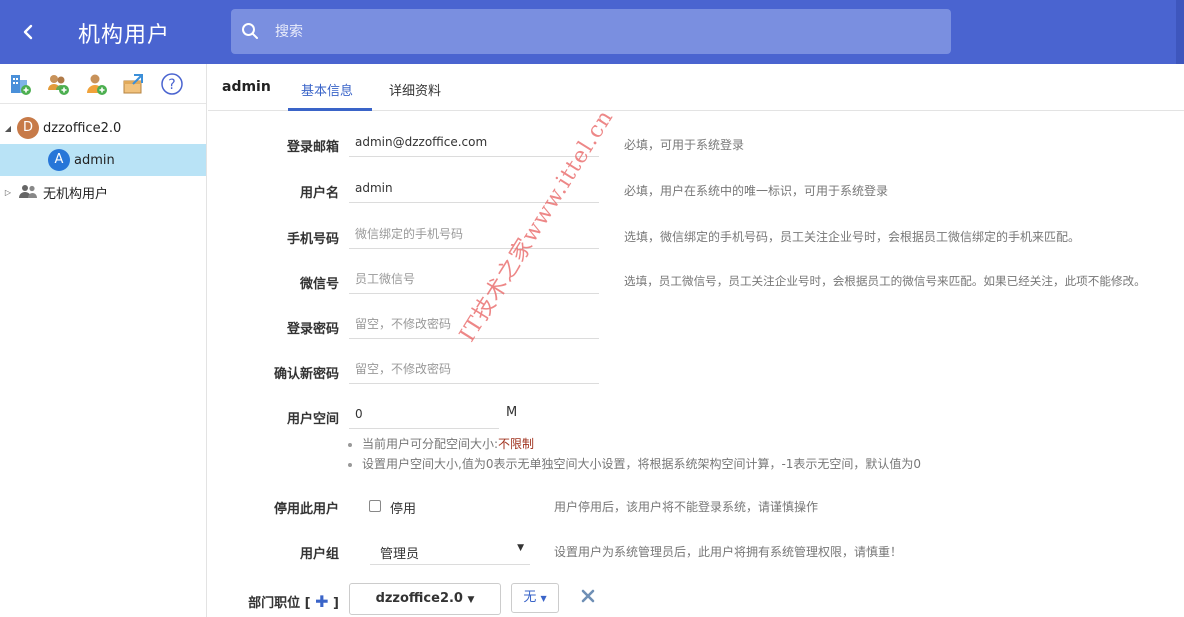 This screenshot has height=617, width=1184. What do you see at coordinates (686, 507) in the screenshot?
I see `disable-hint: 用户停用后，该用户将不能登录系统，请谨慎操作` at bounding box center [686, 507].